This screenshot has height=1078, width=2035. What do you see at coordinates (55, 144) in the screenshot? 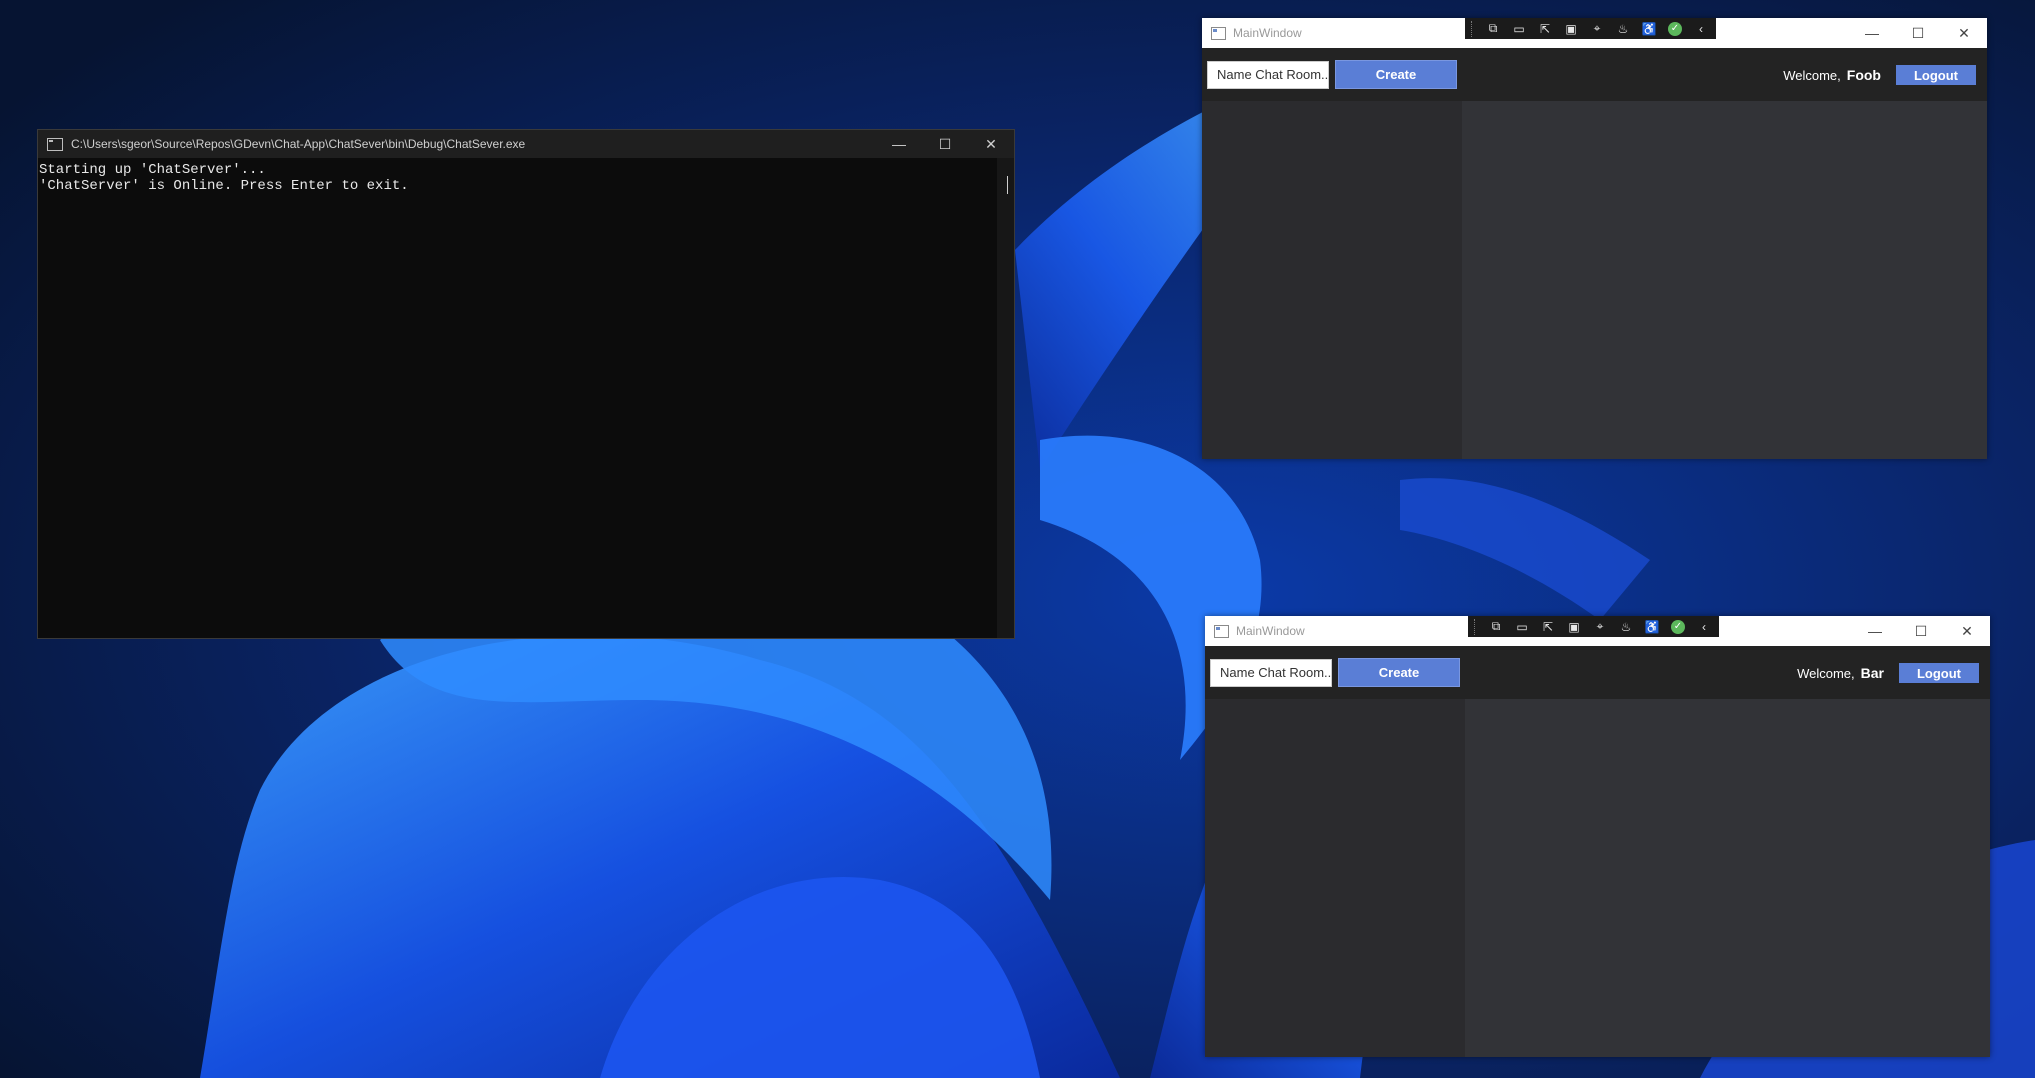
I see `console-app-icon` at bounding box center [55, 144].